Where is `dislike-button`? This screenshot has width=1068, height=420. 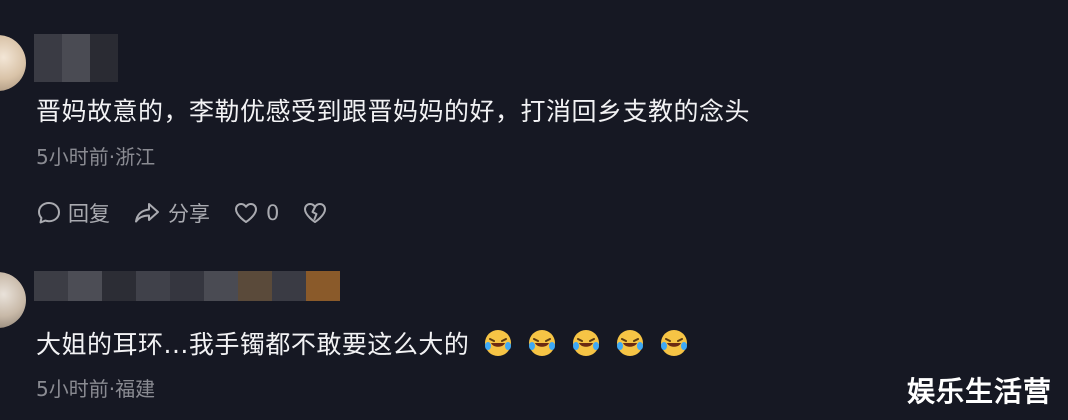 dislike-button is located at coordinates (315, 213).